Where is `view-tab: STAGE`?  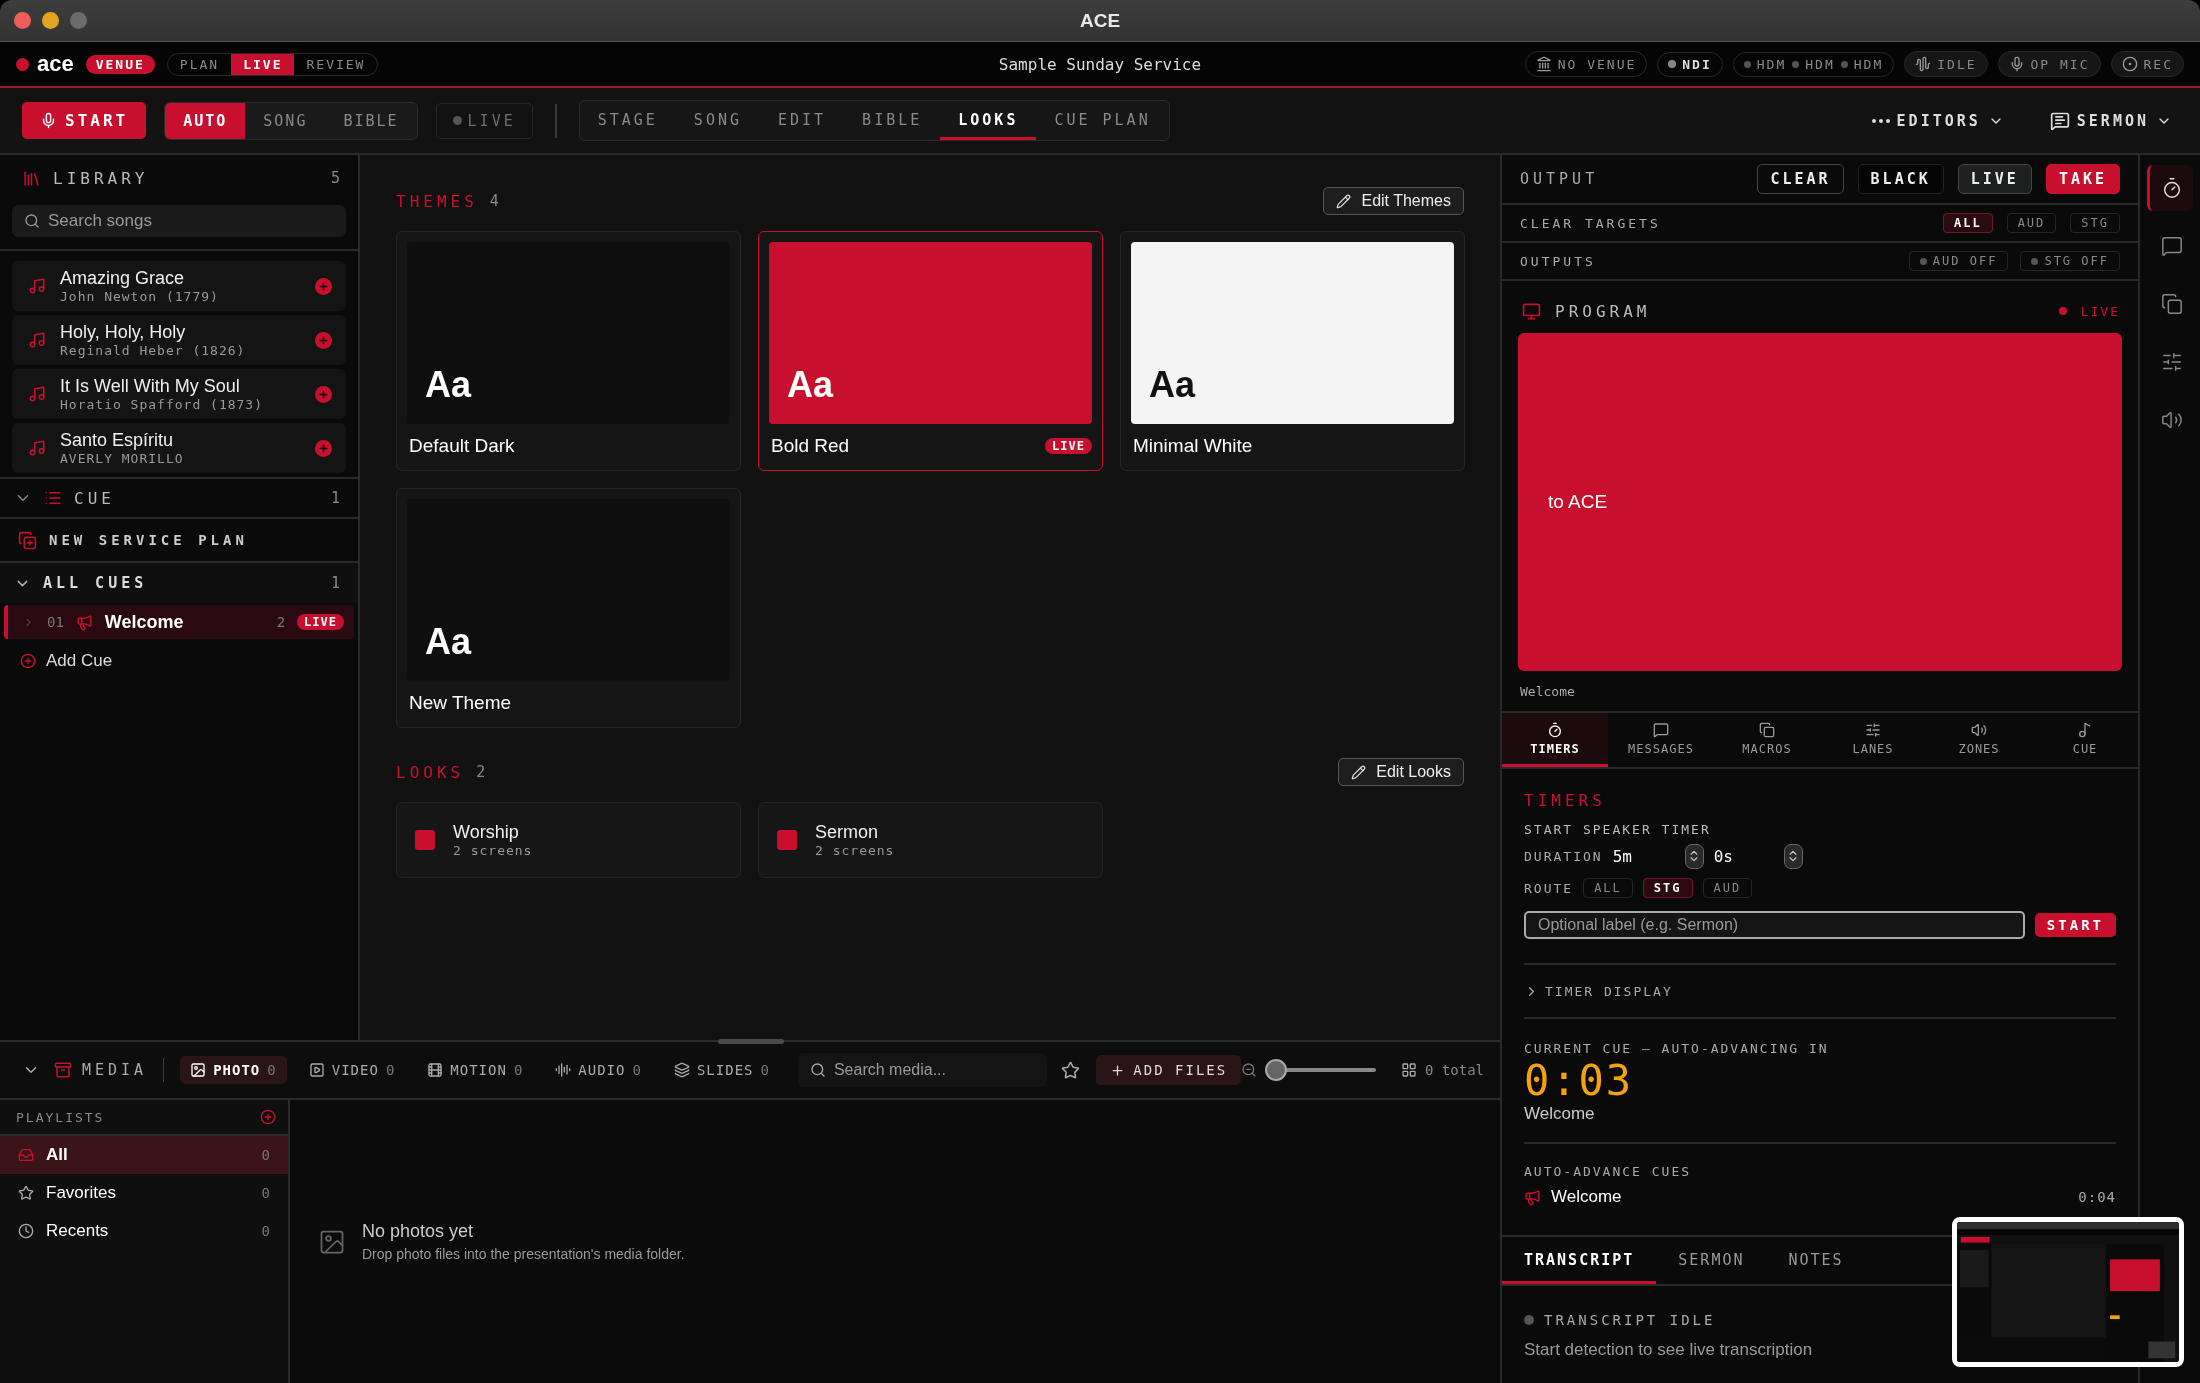 view-tab: STAGE is located at coordinates (627, 120).